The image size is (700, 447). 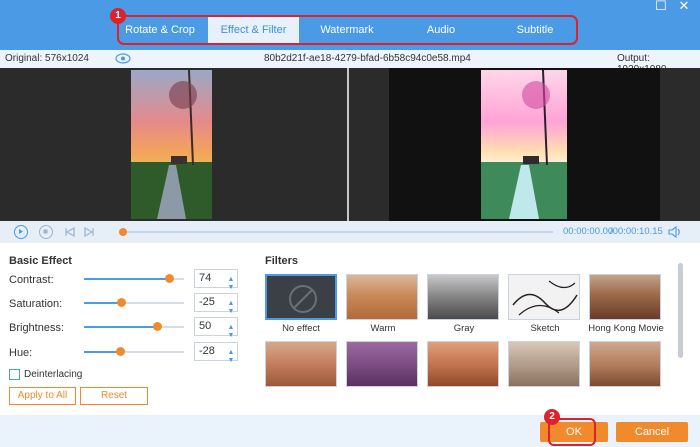 I want to click on saturation-label: Saturation:, so click(x=36, y=304).